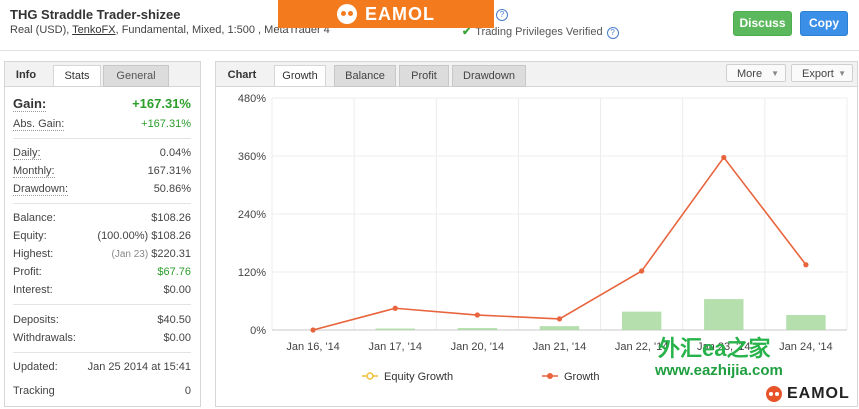 Image resolution: width=859 pixels, height=409 pixels. Describe the element at coordinates (252, 273) in the screenshot. I see `y-tick-label: 120%` at that location.